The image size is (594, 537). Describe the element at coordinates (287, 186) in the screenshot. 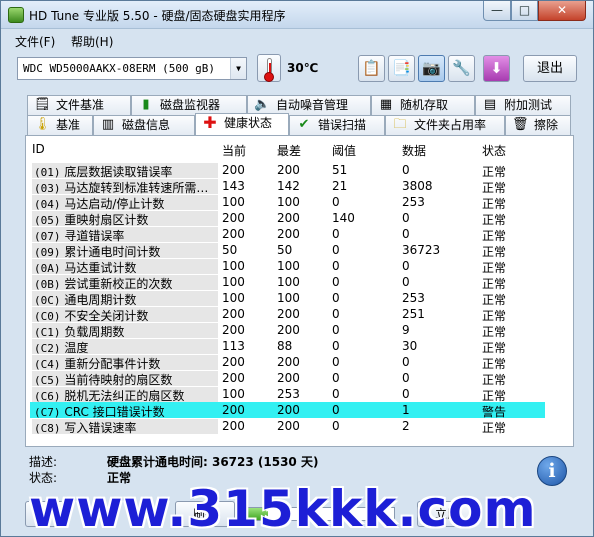

I see `table-row: (03) 马达旋转到标准转速所需… 143 142 21 3808 正常` at that location.